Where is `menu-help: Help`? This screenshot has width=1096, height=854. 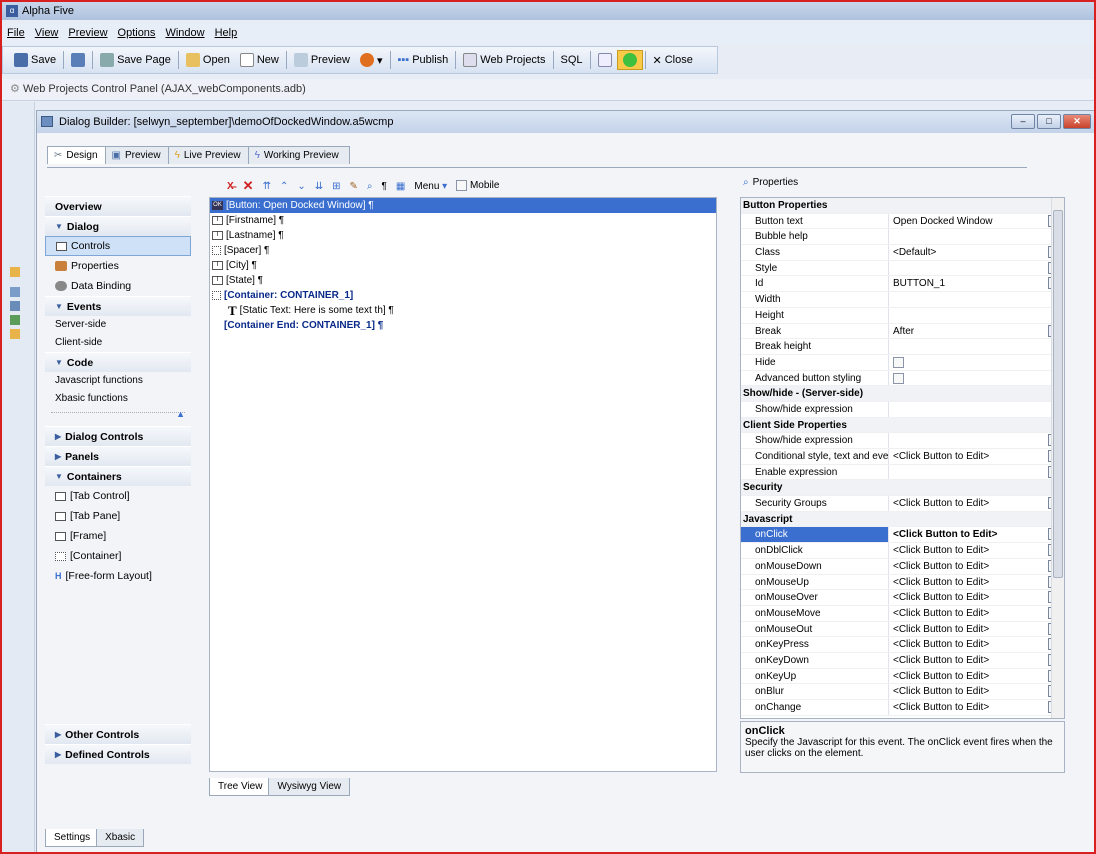 menu-help: Help is located at coordinates (226, 33).